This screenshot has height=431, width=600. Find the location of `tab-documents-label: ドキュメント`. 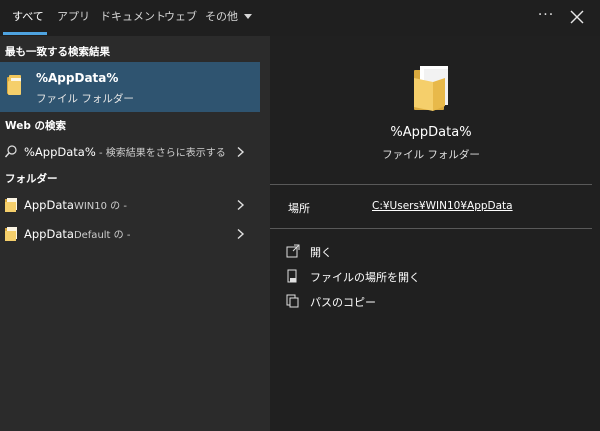

tab-documents-label: ドキュメント is located at coordinates (133, 16).